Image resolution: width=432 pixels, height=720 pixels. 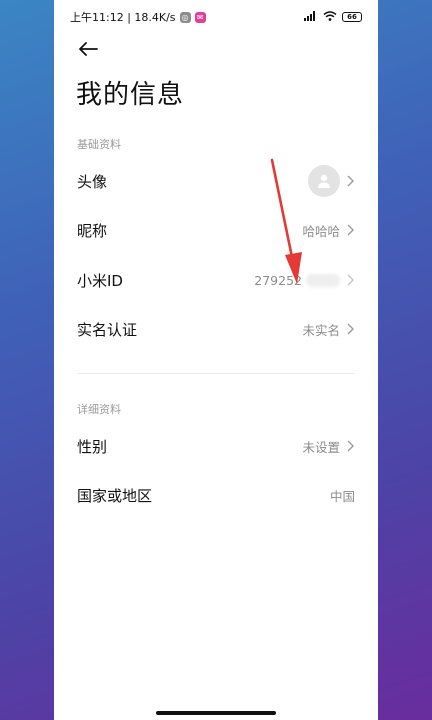 I want to click on row-gender-value: 未设置, so click(x=321, y=447).